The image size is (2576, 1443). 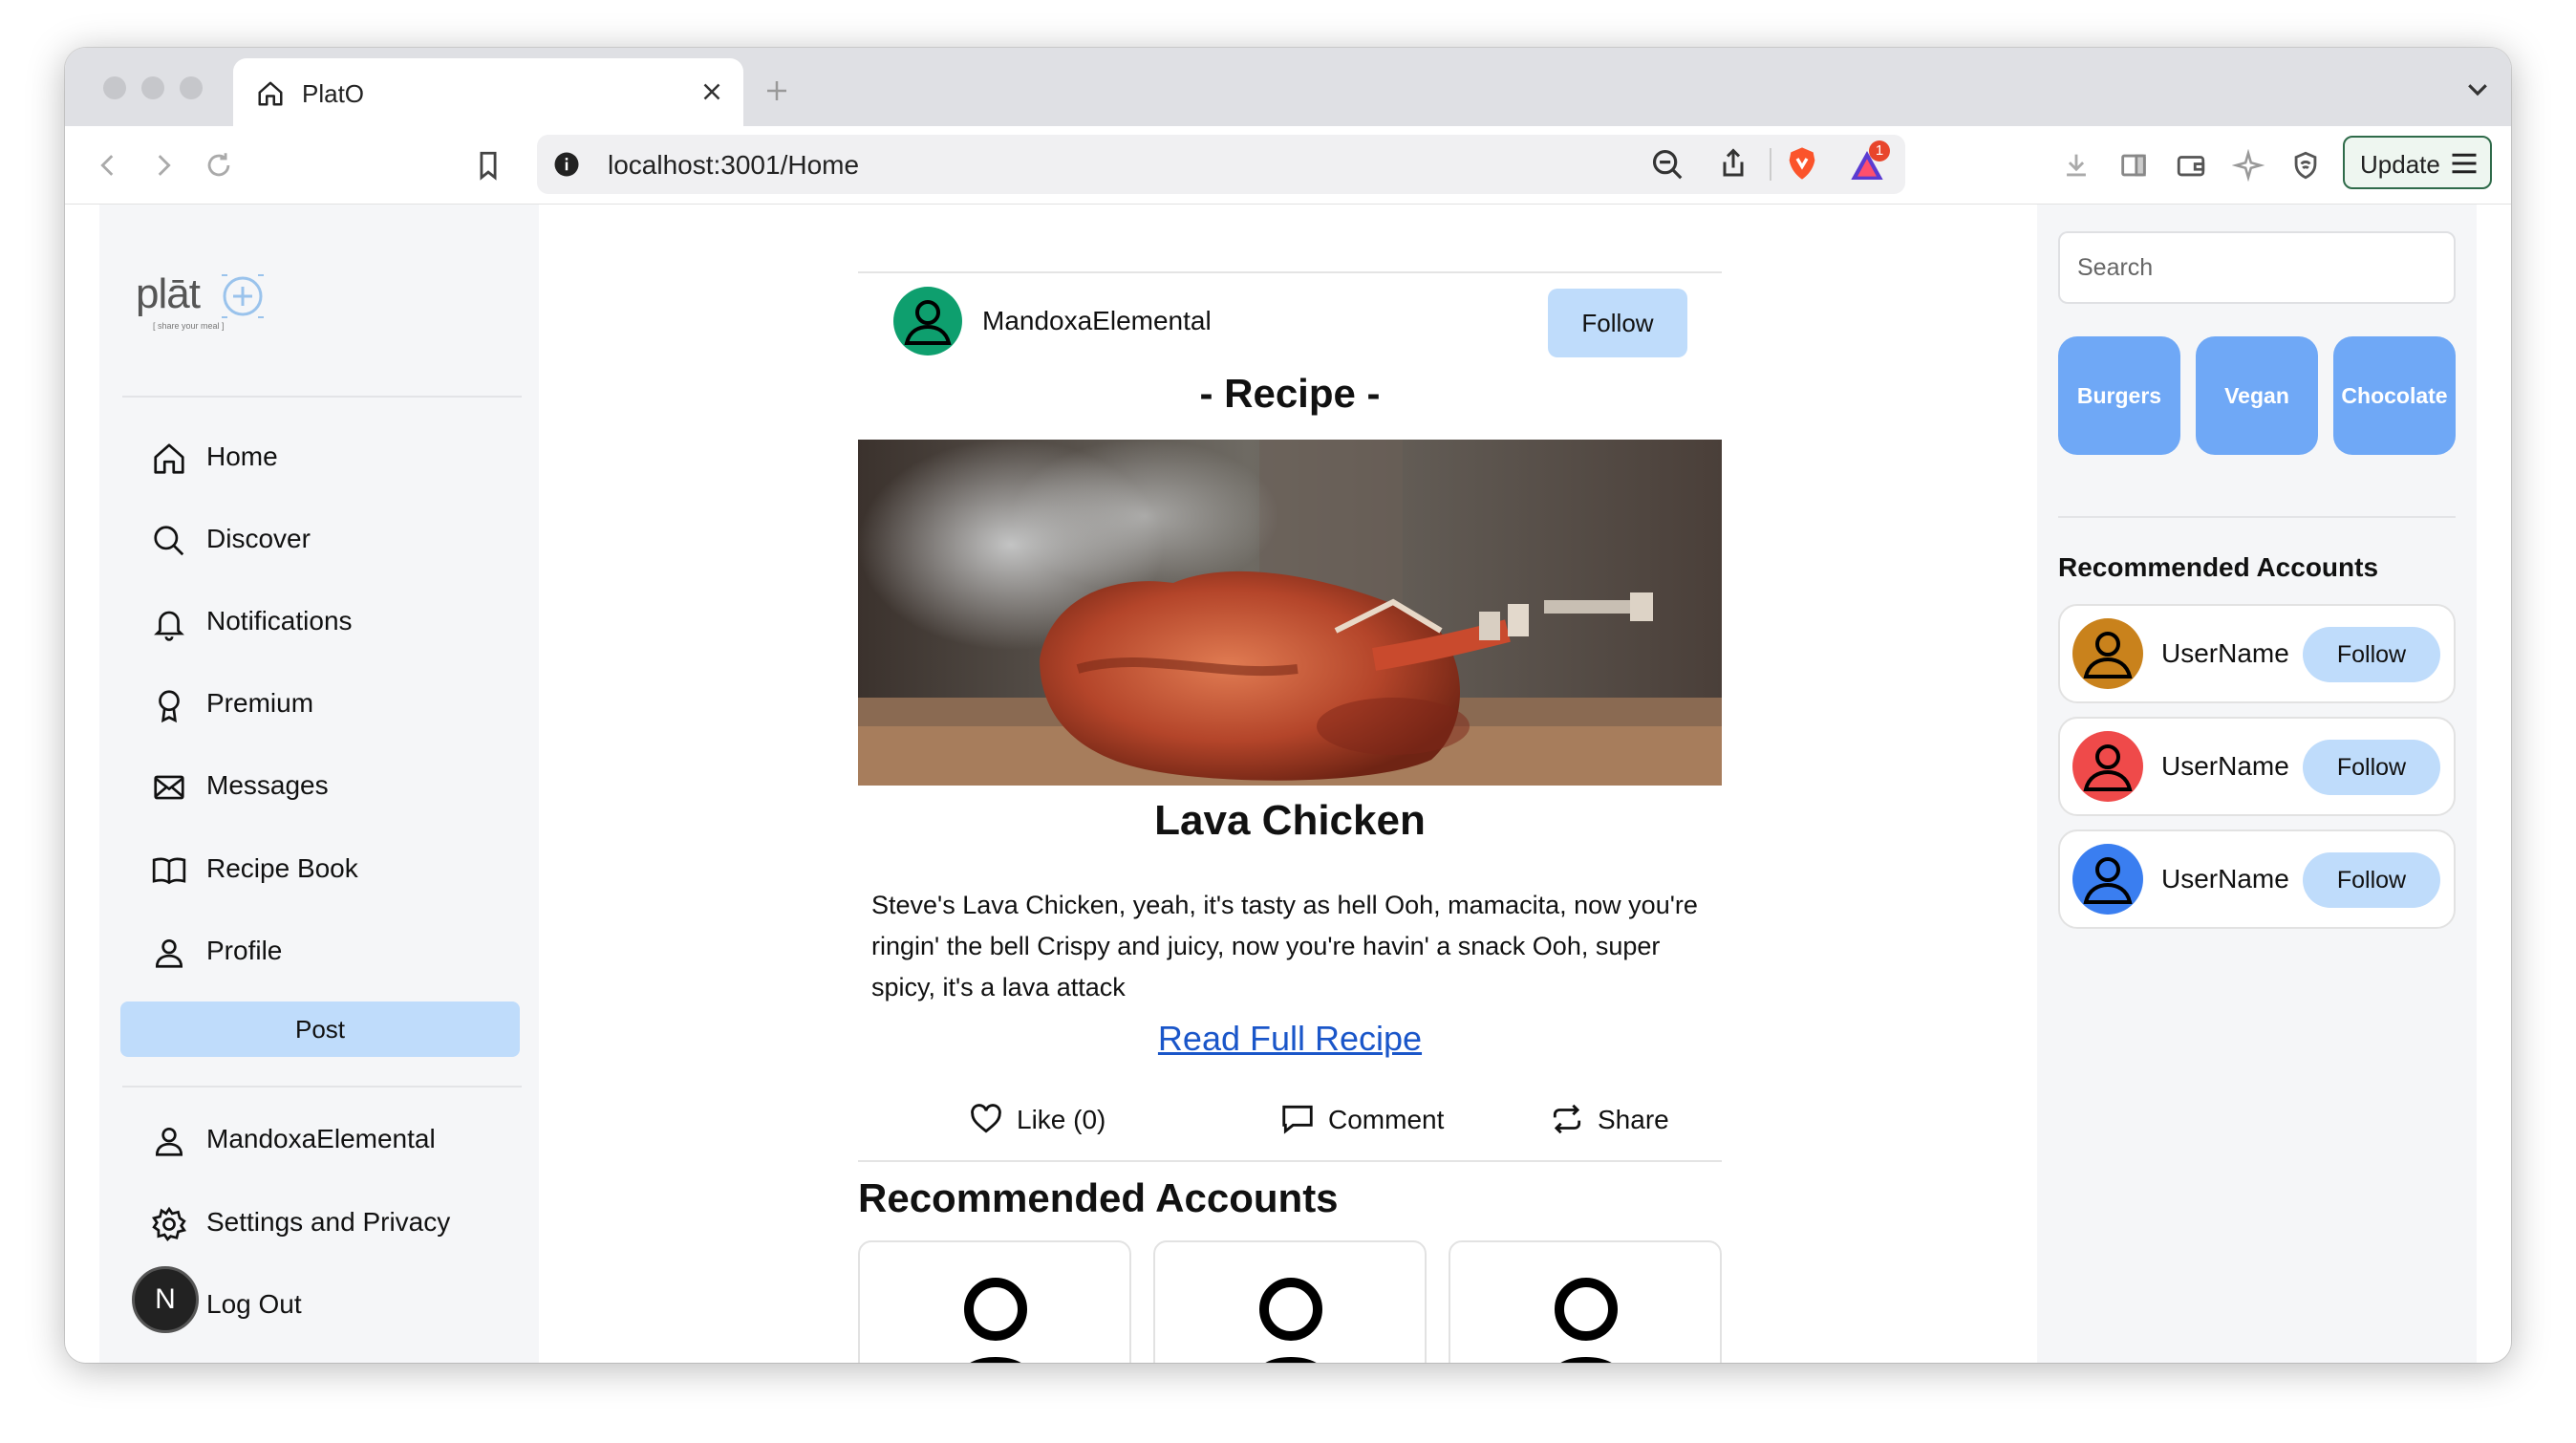 What do you see at coordinates (332, 1137) in the screenshot?
I see `sidebar-account-item: MandoxaElemental` at bounding box center [332, 1137].